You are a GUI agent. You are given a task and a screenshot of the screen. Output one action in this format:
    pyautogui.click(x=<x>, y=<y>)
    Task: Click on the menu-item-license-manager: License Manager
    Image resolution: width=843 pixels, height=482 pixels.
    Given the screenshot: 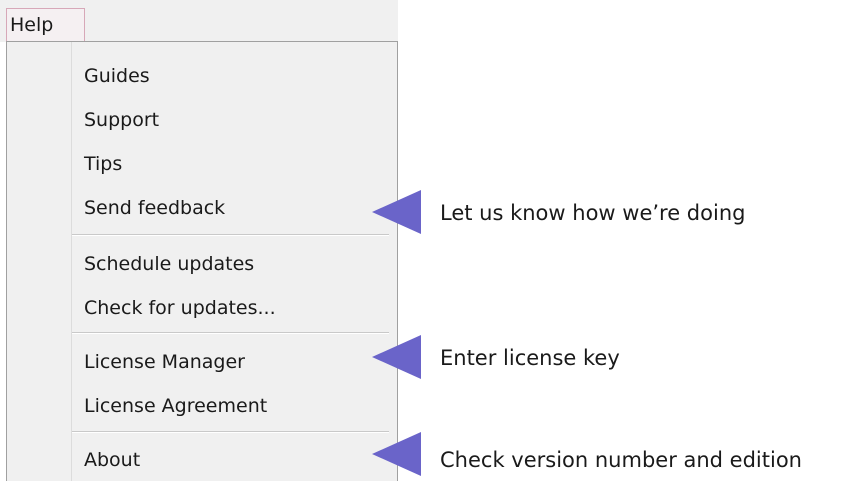 What is the action you would take?
    pyautogui.click(x=202, y=362)
    